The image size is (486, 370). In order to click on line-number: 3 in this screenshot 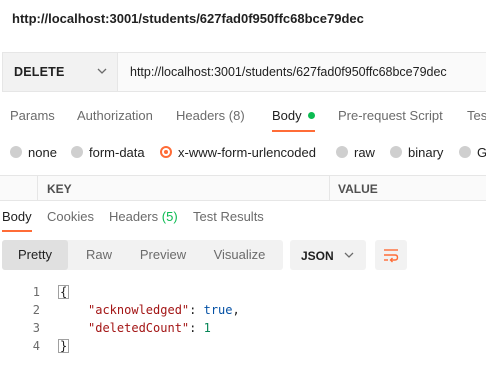, I will do `click(36, 328)`.